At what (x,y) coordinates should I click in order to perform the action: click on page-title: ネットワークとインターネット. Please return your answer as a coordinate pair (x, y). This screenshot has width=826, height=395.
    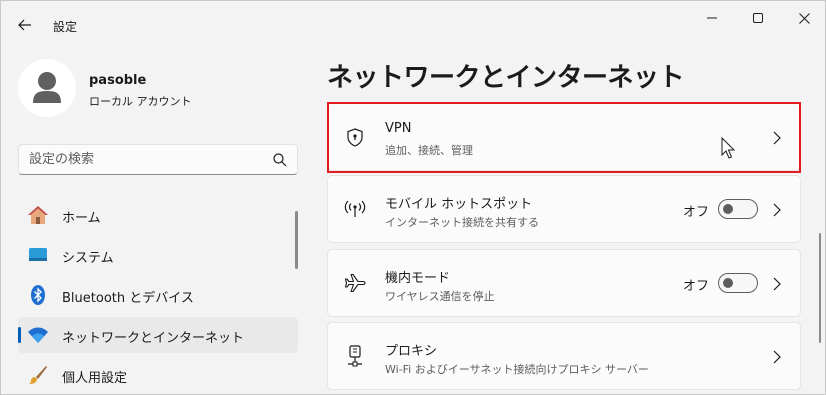
    Looking at the image, I should click on (506, 78).